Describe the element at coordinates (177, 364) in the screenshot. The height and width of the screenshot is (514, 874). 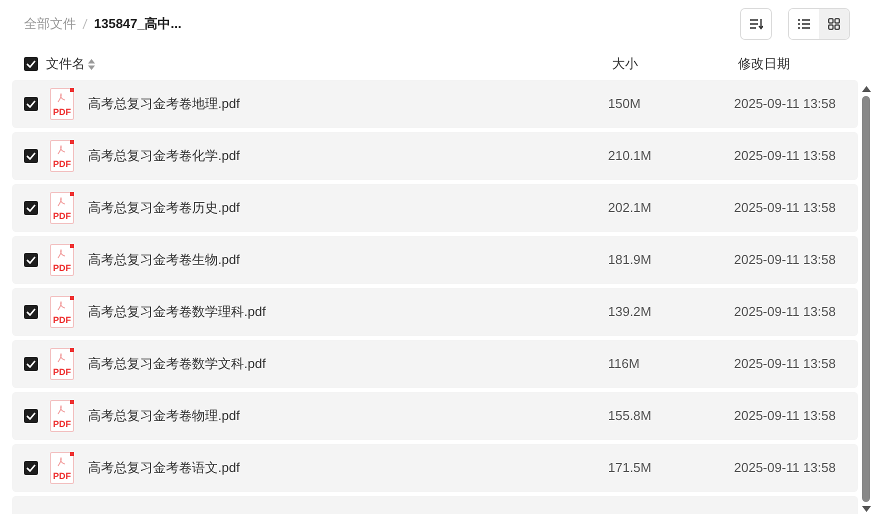
I see `file-name: 高考总复习金考卷数学文科.pdf` at that location.